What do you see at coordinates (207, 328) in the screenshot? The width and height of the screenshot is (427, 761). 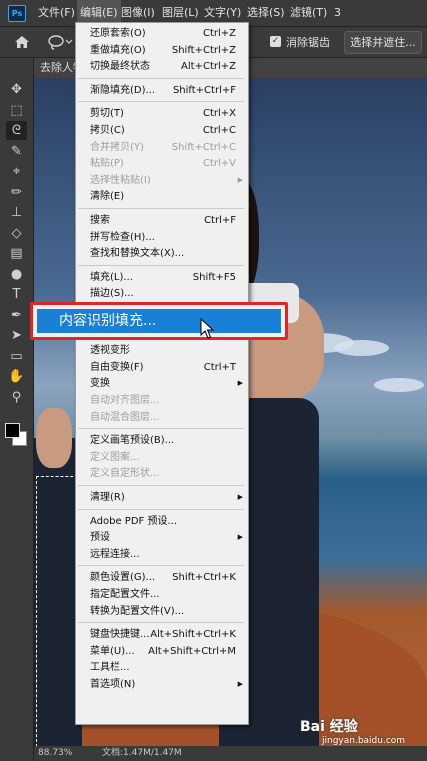 I see `mouse-cursor-icon` at bounding box center [207, 328].